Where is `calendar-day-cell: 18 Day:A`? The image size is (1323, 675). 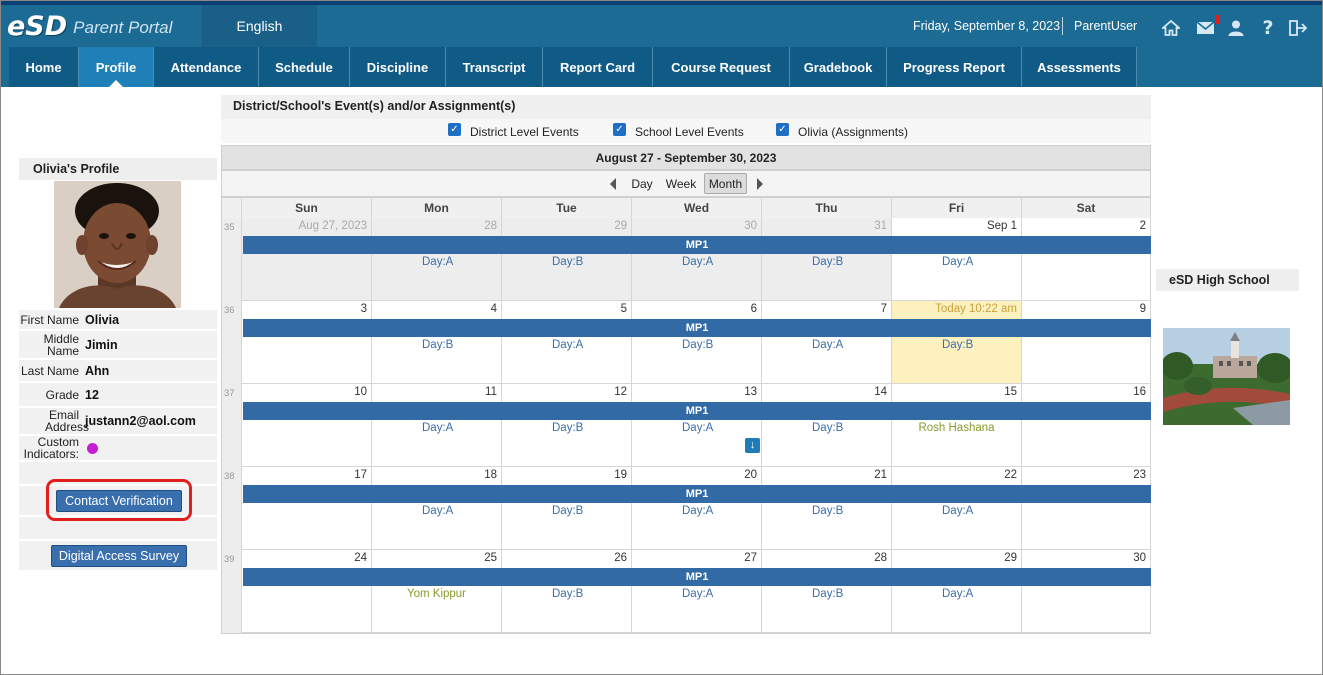
calendar-day-cell: 18 Day:A is located at coordinates (437, 508).